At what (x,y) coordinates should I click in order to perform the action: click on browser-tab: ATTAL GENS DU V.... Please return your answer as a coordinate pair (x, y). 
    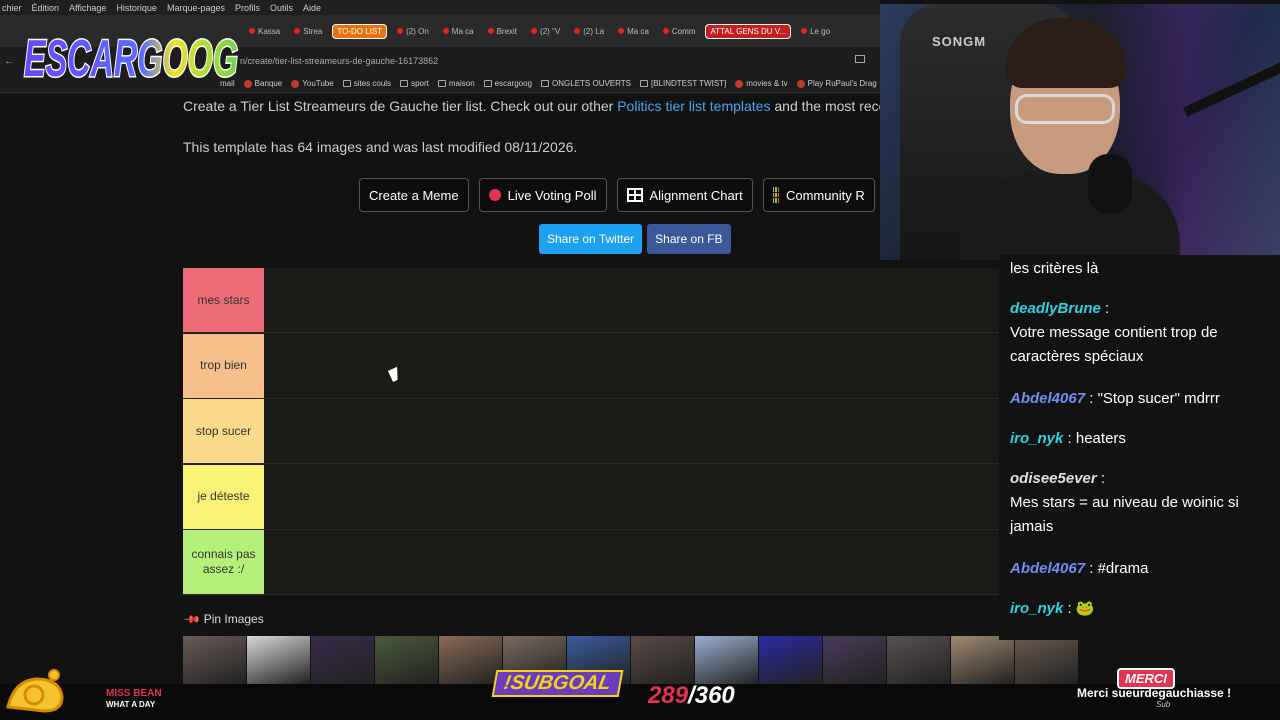
    Looking at the image, I should click on (748, 31).